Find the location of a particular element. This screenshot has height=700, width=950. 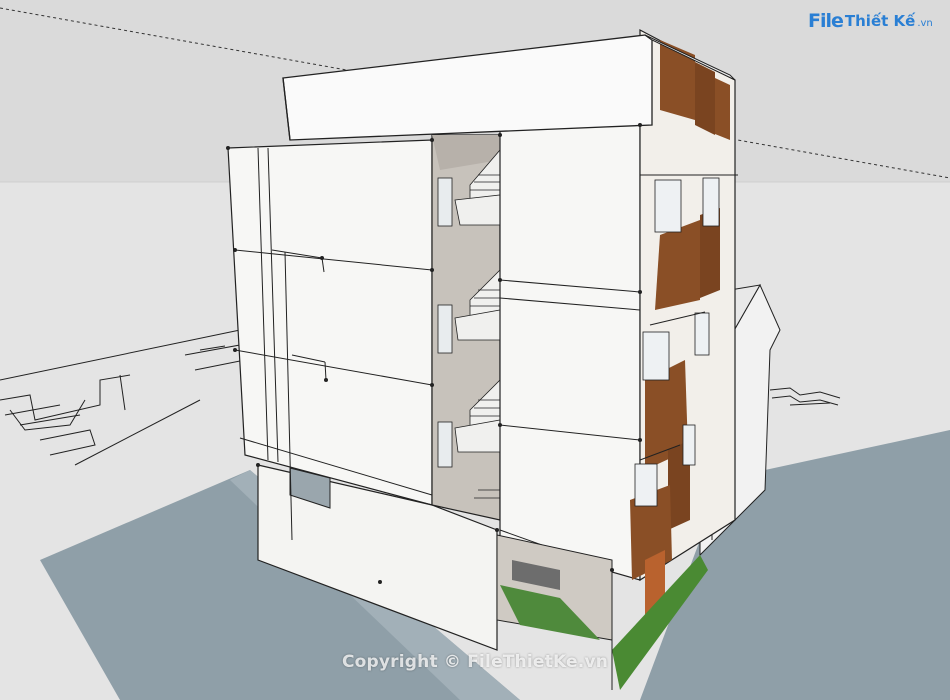

logo-domain-text: .vn is located at coordinates (925, 23).